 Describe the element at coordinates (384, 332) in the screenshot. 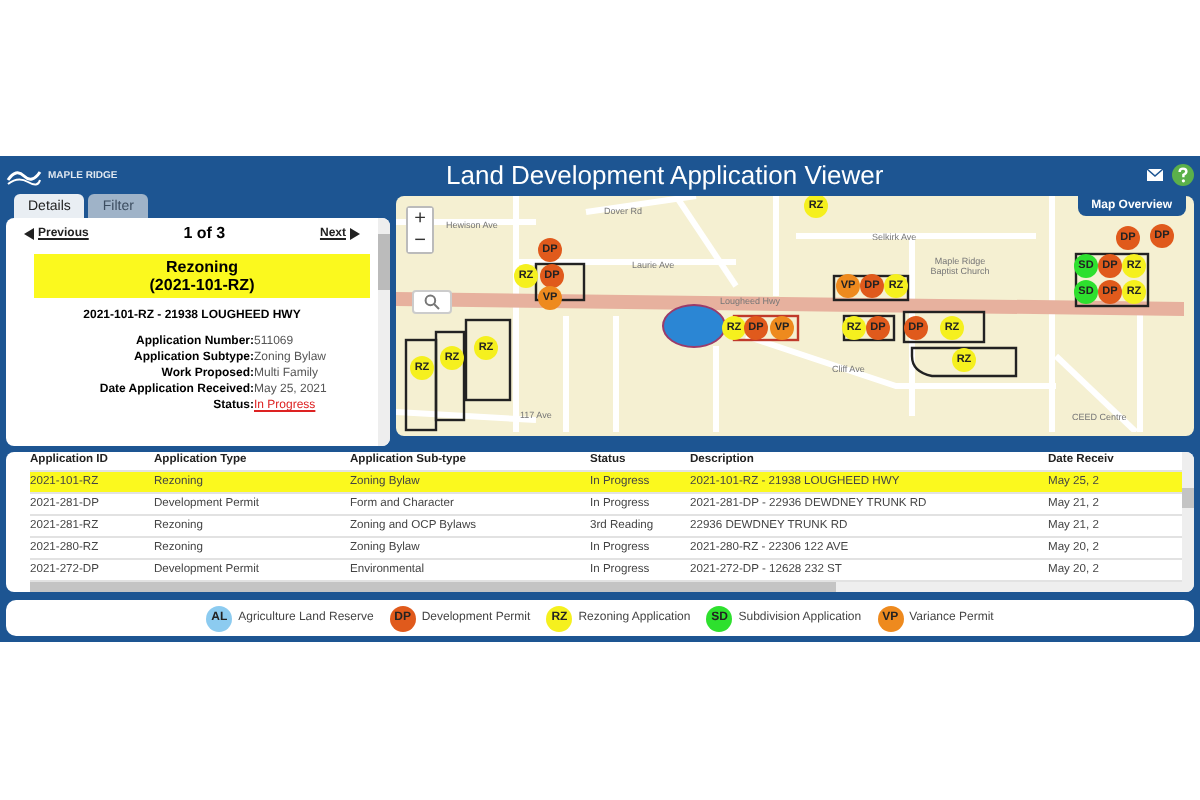

I see `scrollbar` at that location.